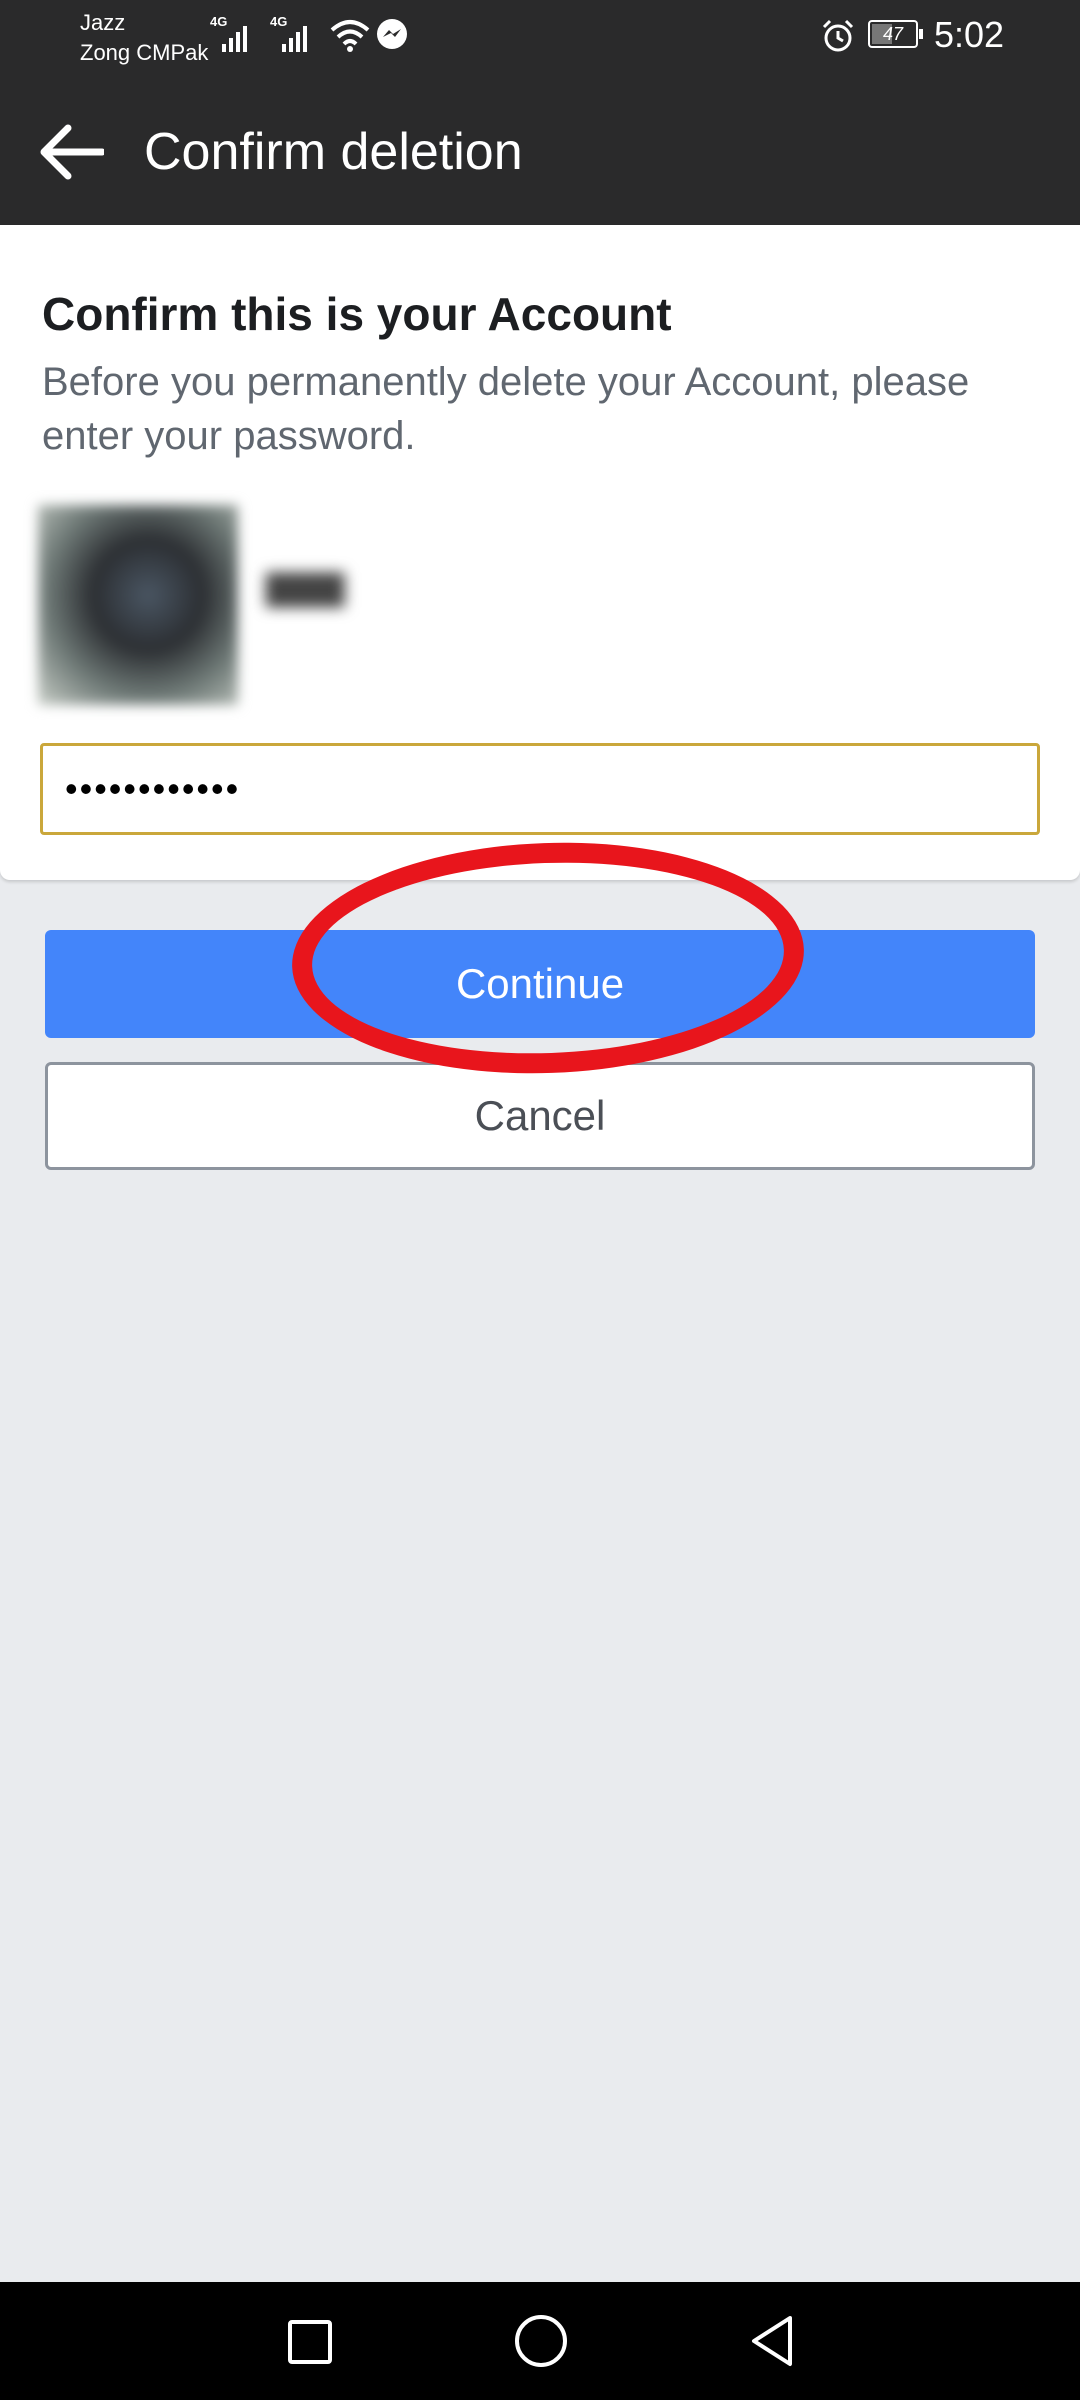 Image resolution: width=1080 pixels, height=2400 pixels. What do you see at coordinates (288, 33) in the screenshot?
I see `signal-icon-2: 4G` at bounding box center [288, 33].